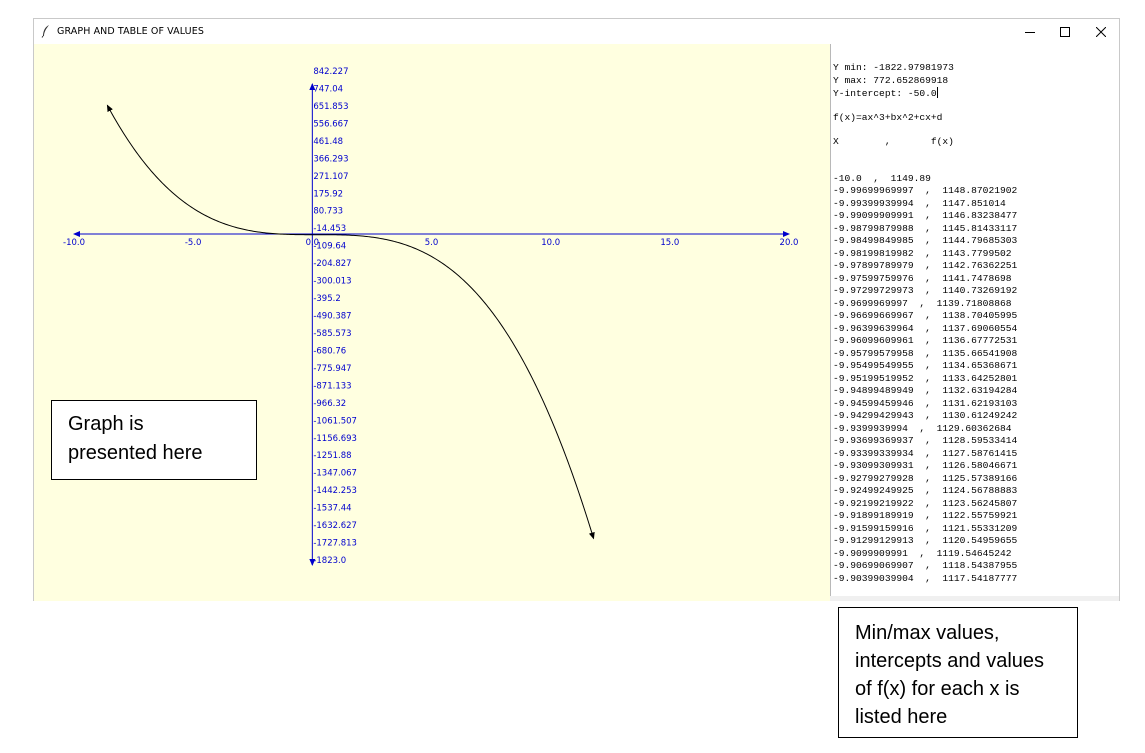 This screenshot has height=753, width=1145. Describe the element at coordinates (335, 439) in the screenshot. I see `y-tick-label: -1156.693` at that location.